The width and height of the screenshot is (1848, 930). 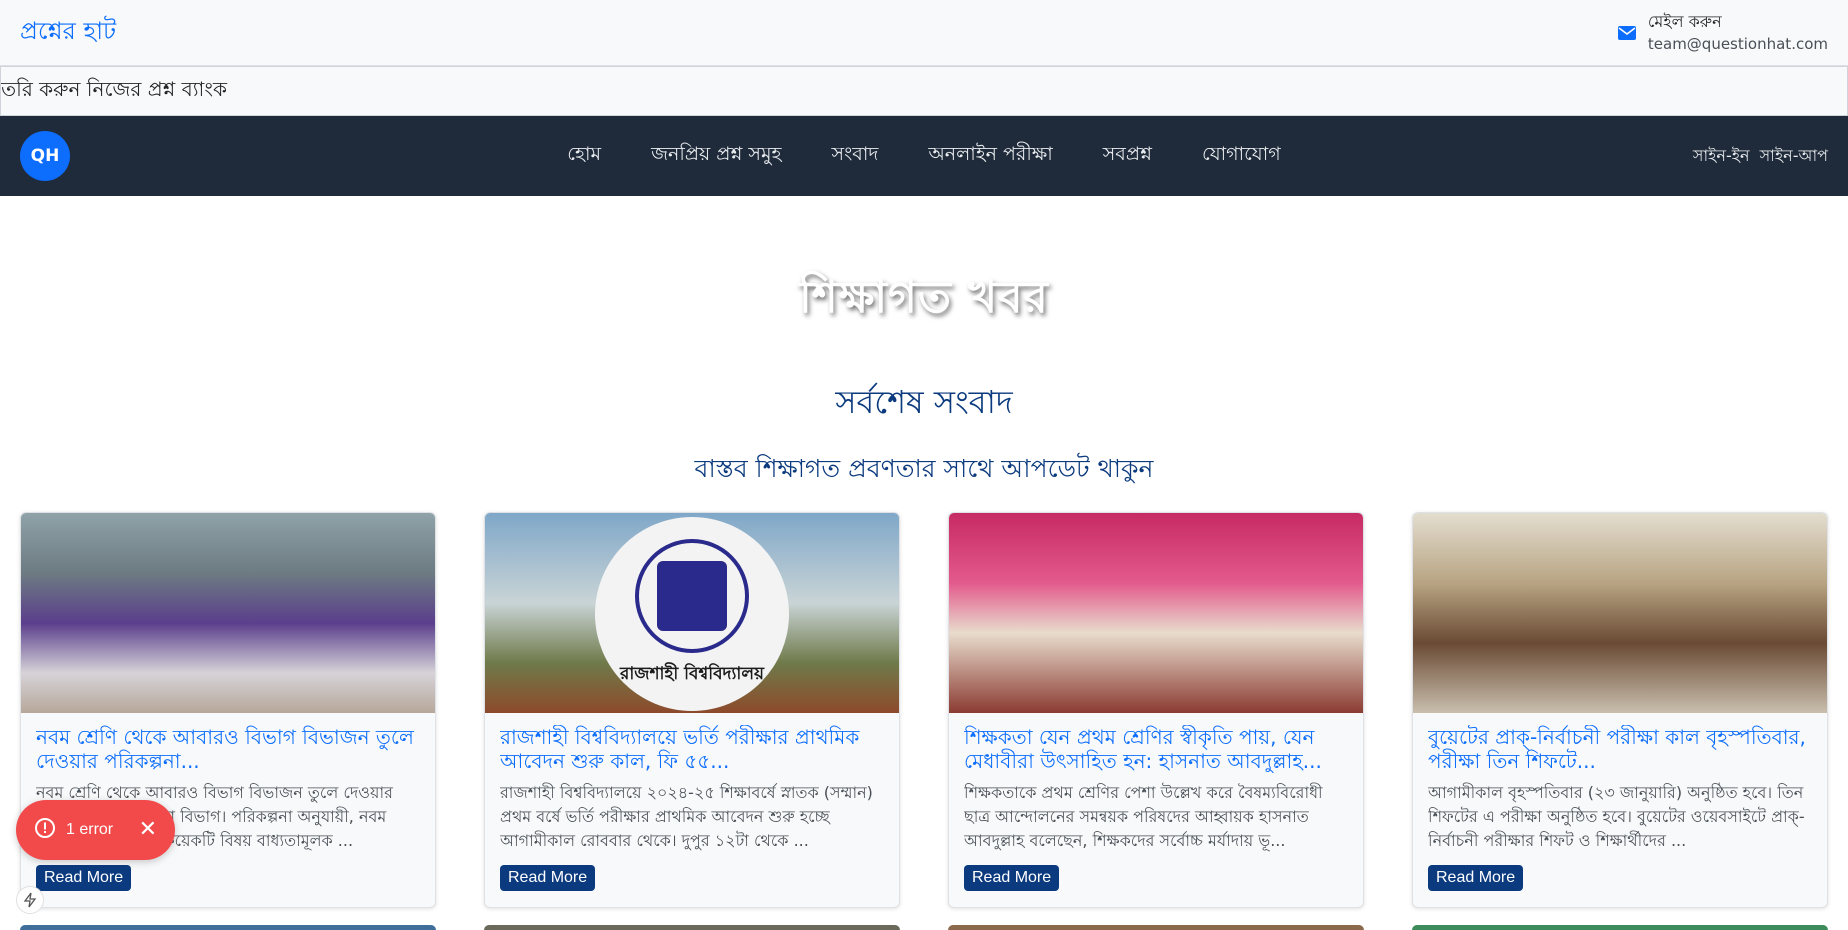 I want to click on nav-item-news: সংবাদ, so click(x=855, y=156).